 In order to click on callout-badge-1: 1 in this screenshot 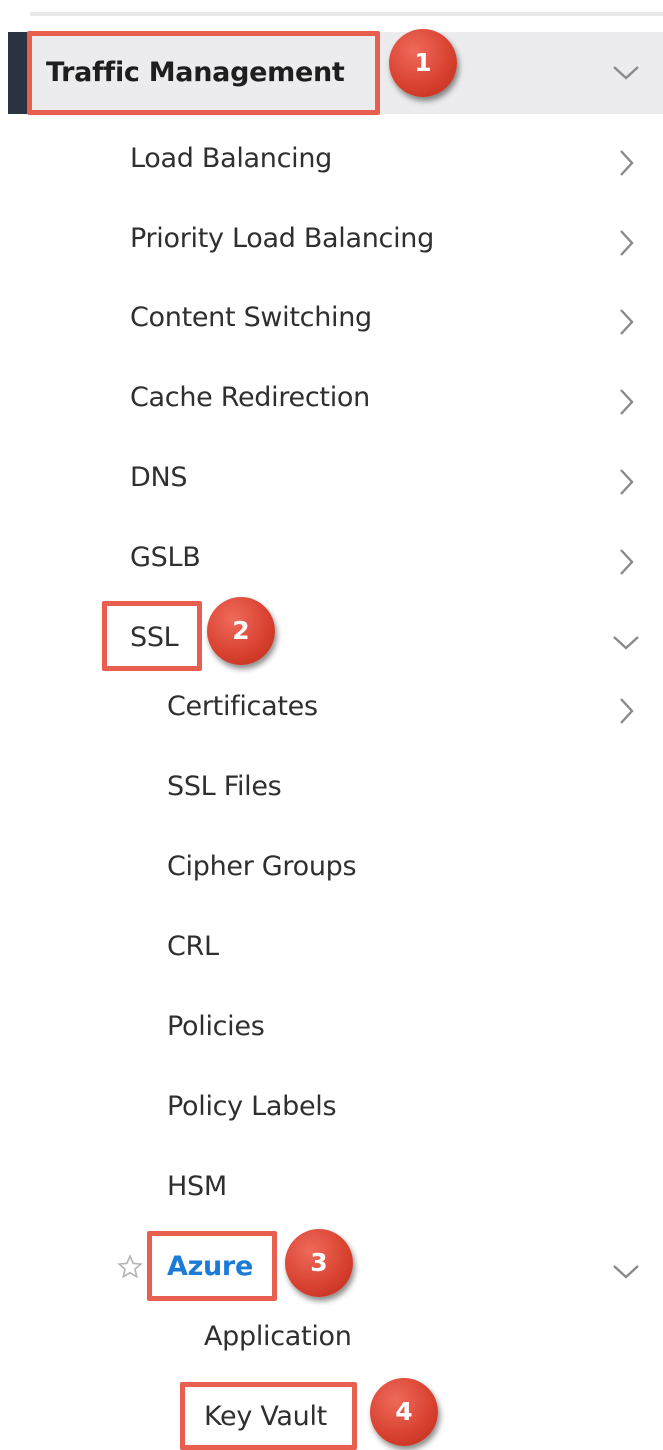, I will do `click(423, 63)`.